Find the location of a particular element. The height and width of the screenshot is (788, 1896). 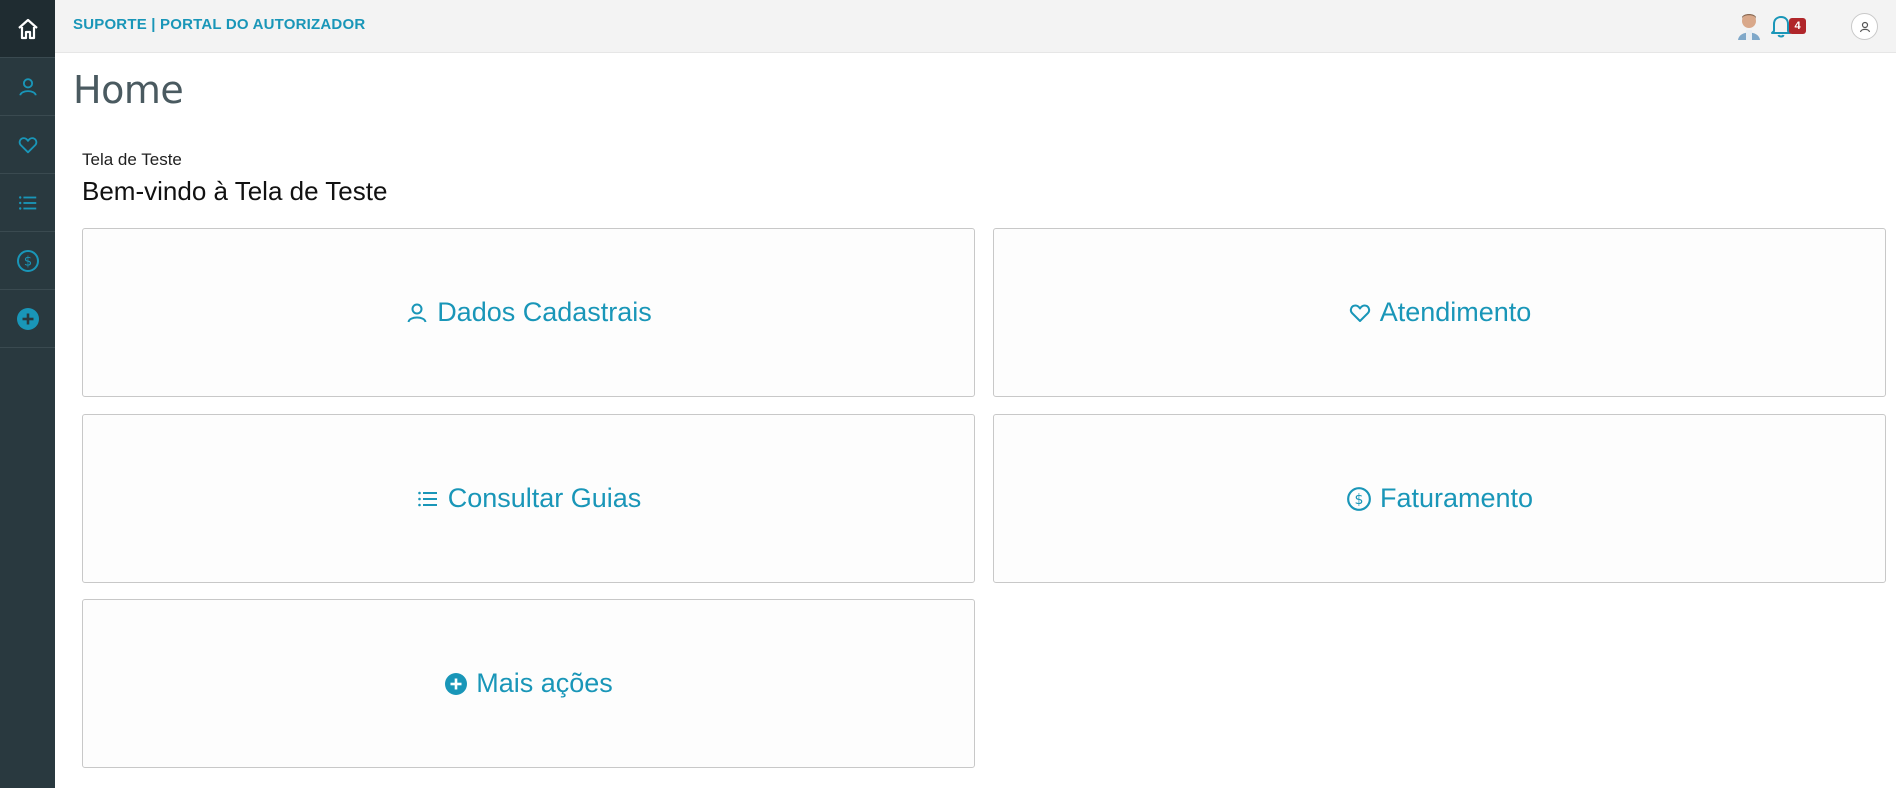

sidebar-item-atendimento is located at coordinates (27, 145).